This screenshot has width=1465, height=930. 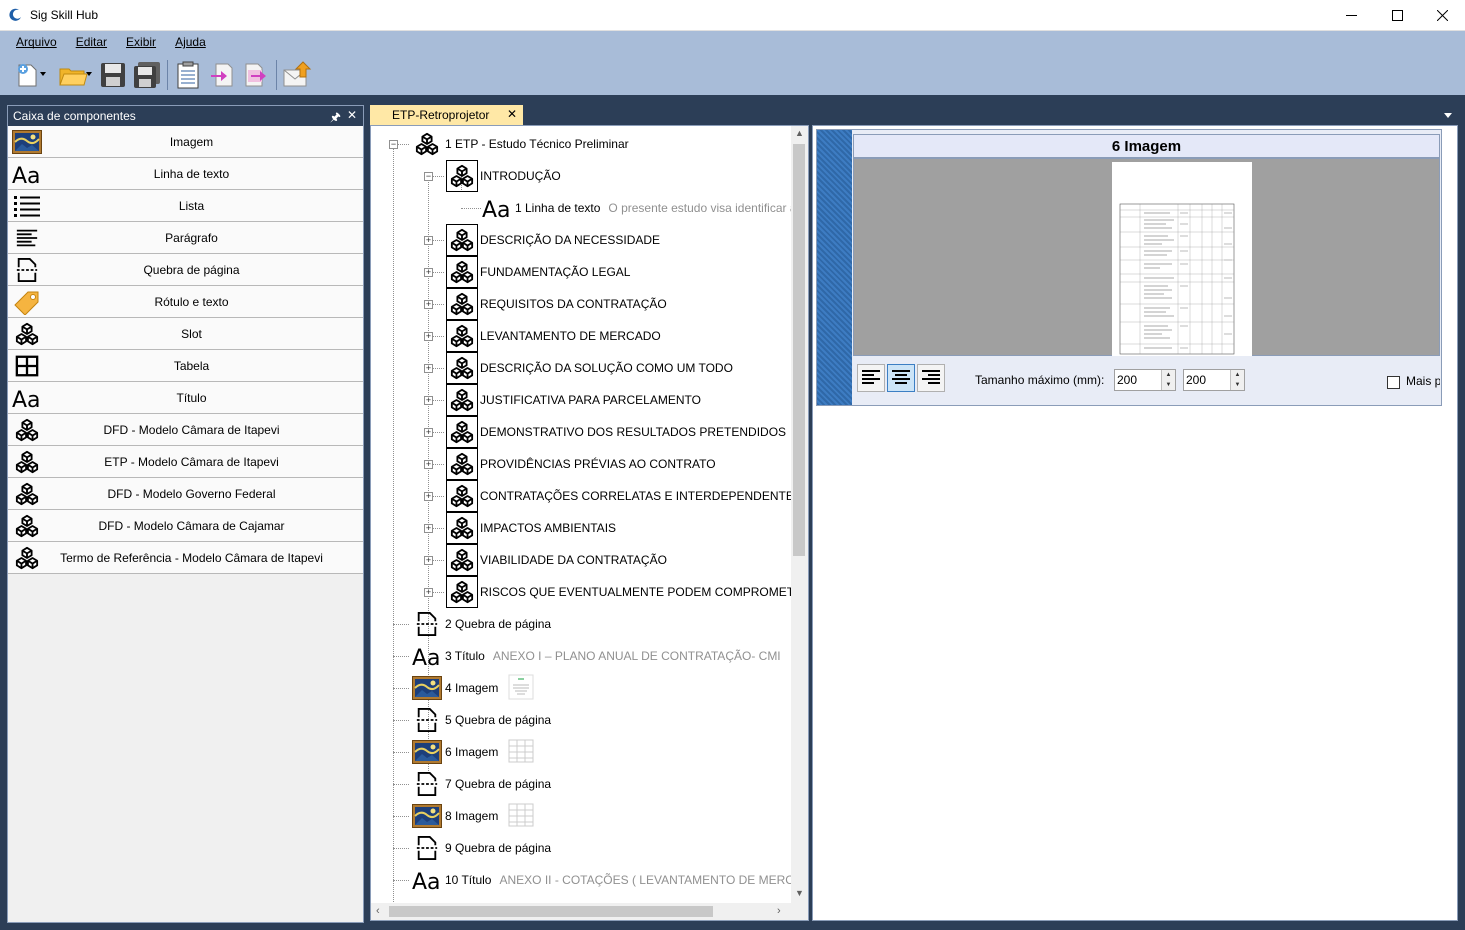 What do you see at coordinates (185, 494) in the screenshot?
I see `component-item: DFD - Modelo Governo Federal` at bounding box center [185, 494].